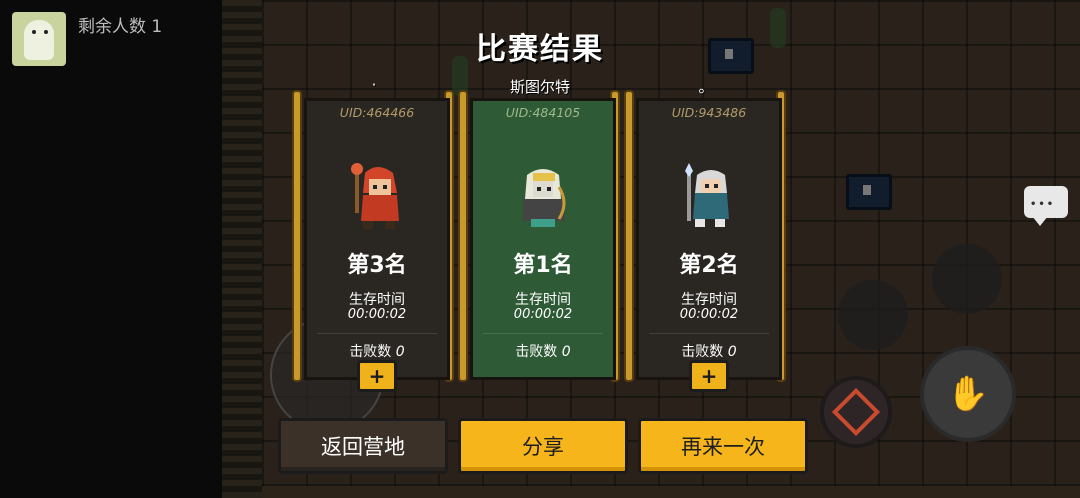 This screenshot has width=1080, height=498. I want to click on rank-label: 第3名, so click(377, 265).